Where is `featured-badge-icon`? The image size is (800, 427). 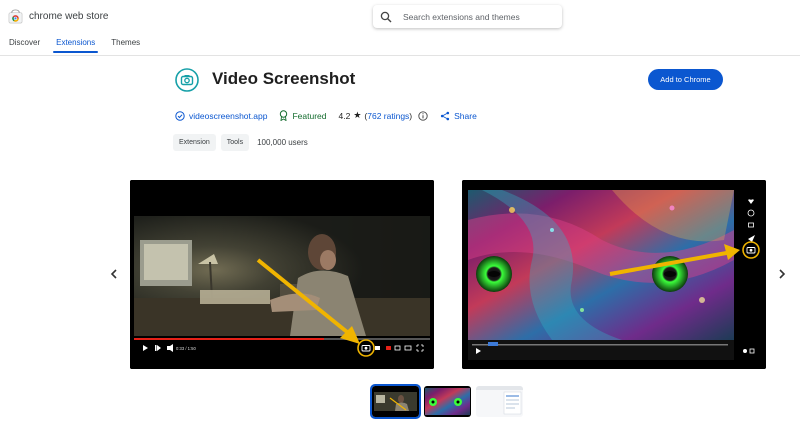
featured-badge-icon is located at coordinates (284, 115).